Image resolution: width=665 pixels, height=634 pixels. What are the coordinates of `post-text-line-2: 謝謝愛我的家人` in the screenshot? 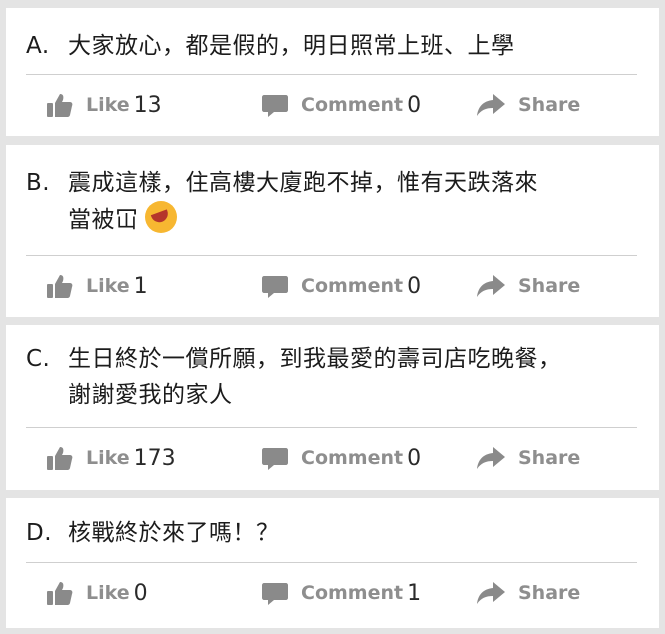 It's located at (333, 395).